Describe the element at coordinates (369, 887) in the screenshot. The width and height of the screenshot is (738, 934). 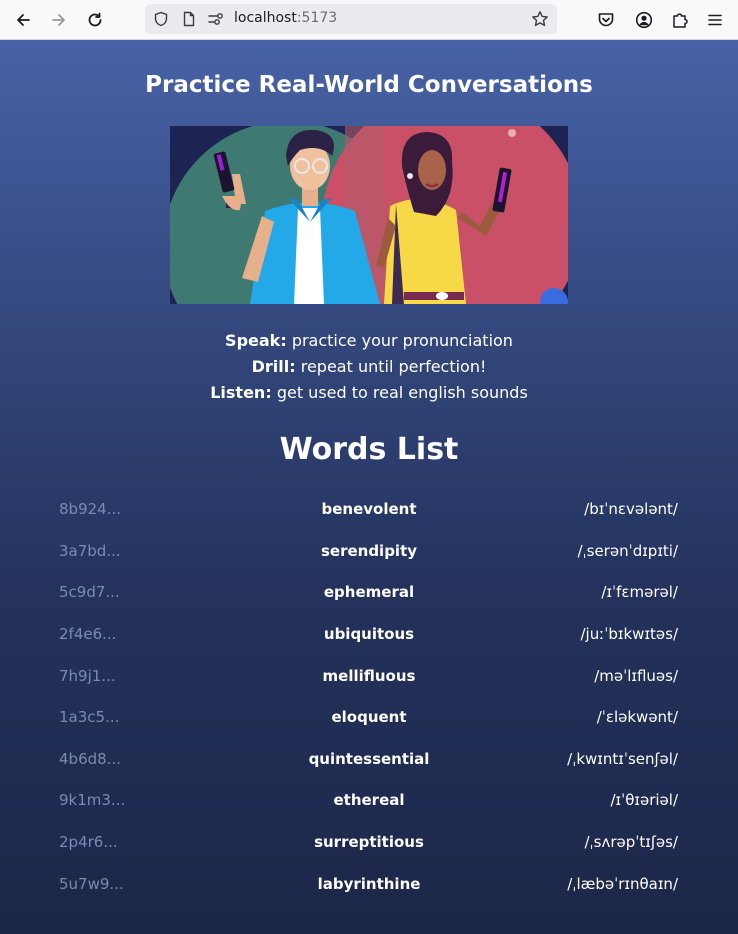
I see `word-row: 5u7w9... labyrinthine /ˌlæbəˈrɪnθaɪn/` at that location.